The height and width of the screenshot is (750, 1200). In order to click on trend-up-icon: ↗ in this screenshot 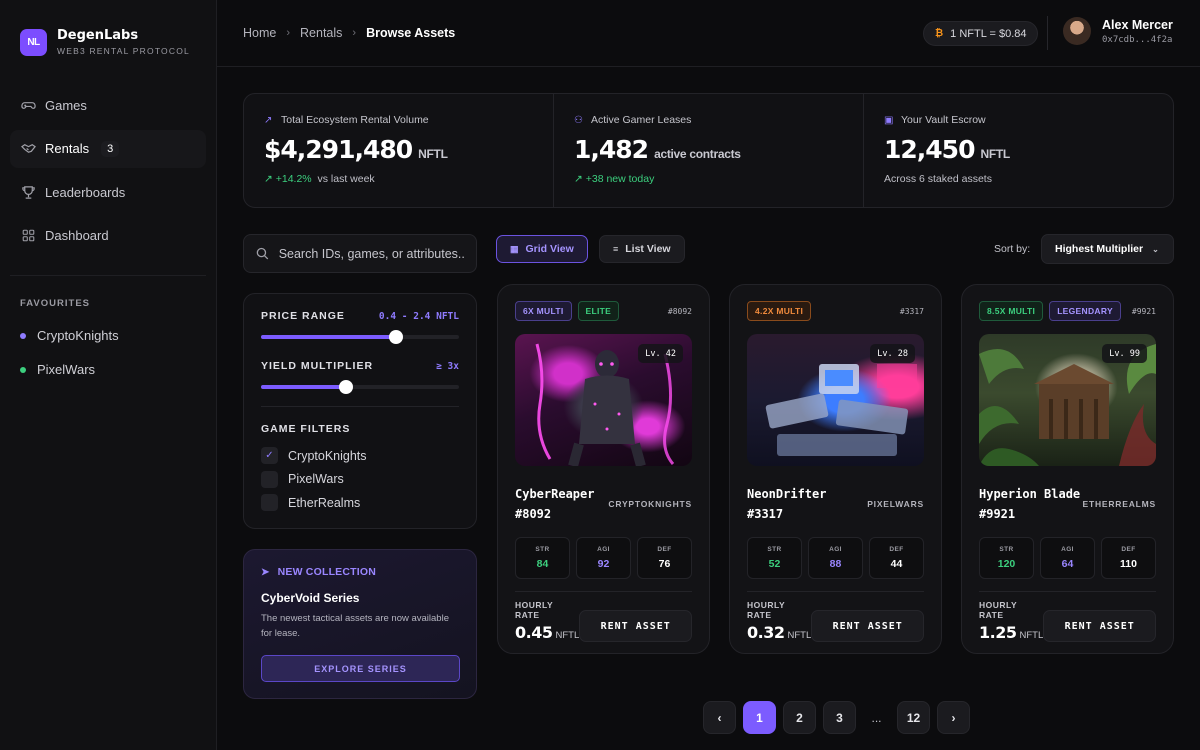, I will do `click(268, 179)`.